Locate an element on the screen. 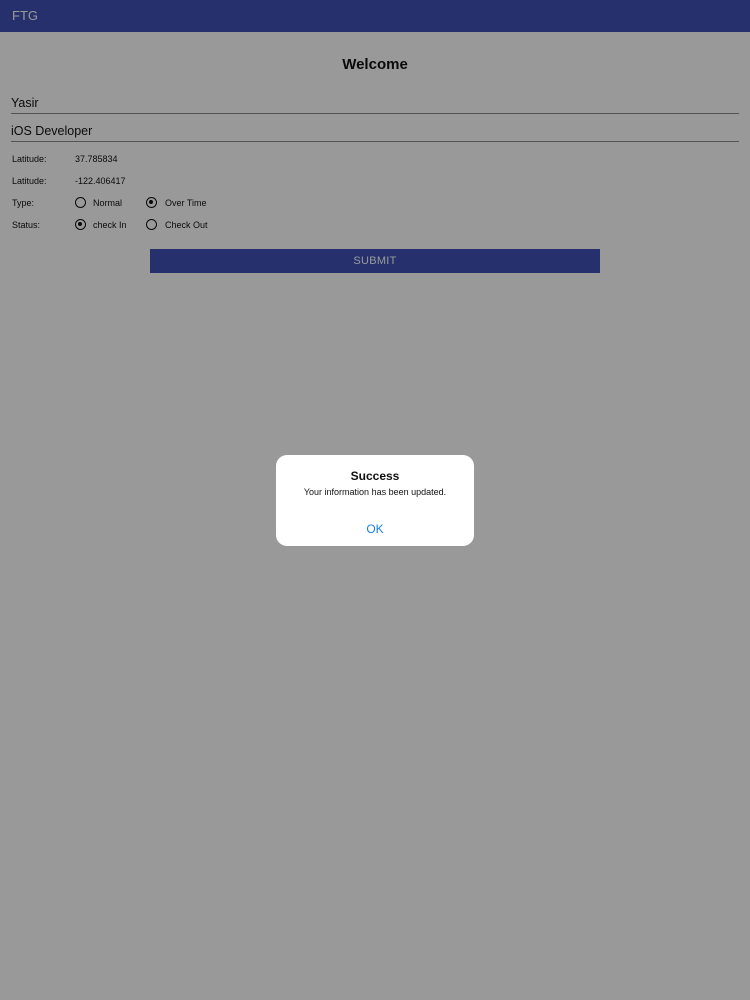 The image size is (750, 1000). alert-title: Success is located at coordinates (375, 476).